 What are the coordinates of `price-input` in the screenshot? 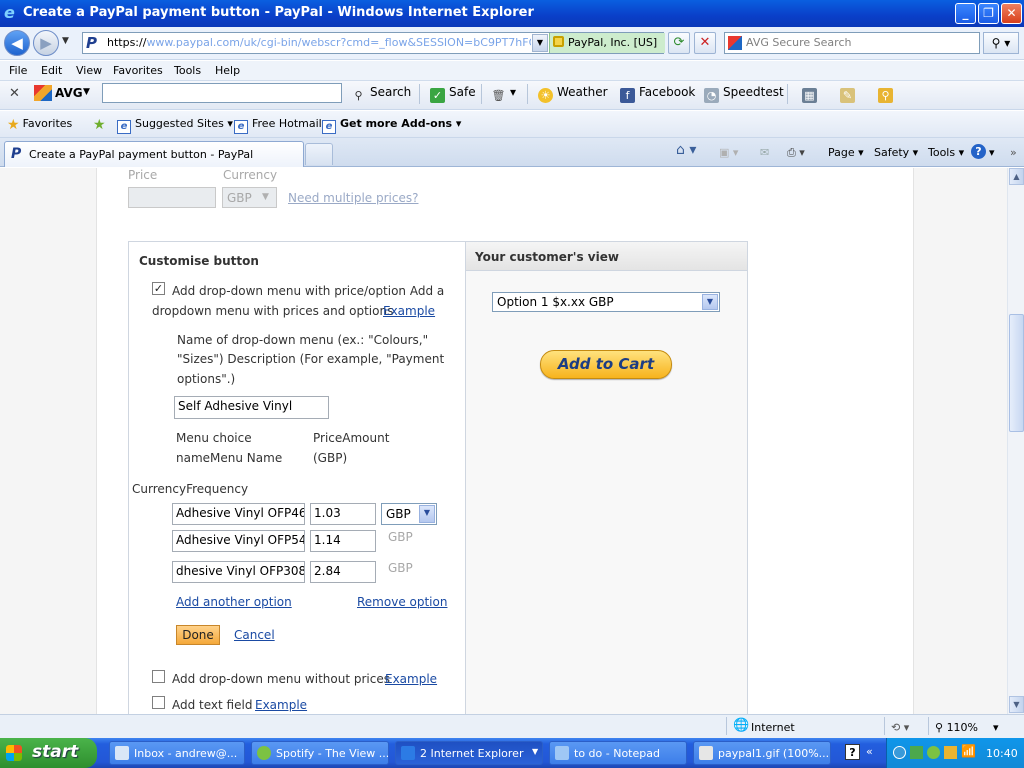 It's located at (172, 197).